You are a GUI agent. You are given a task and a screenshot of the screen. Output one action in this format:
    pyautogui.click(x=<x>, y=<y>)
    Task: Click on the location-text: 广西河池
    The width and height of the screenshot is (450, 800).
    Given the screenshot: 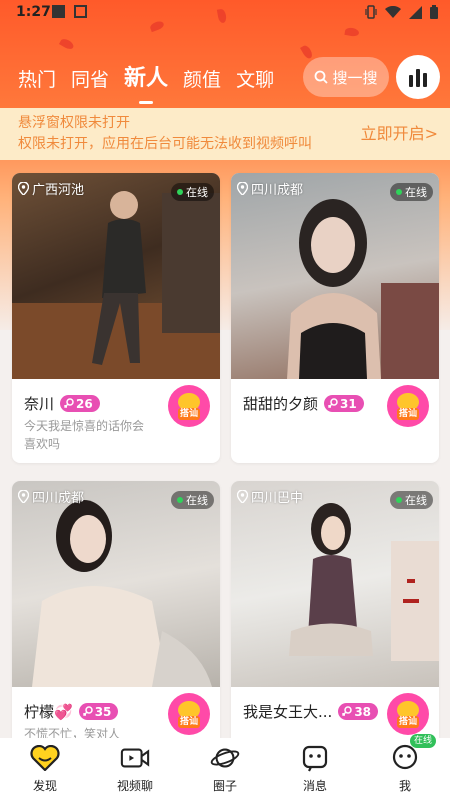 What is the action you would take?
    pyautogui.click(x=58, y=190)
    